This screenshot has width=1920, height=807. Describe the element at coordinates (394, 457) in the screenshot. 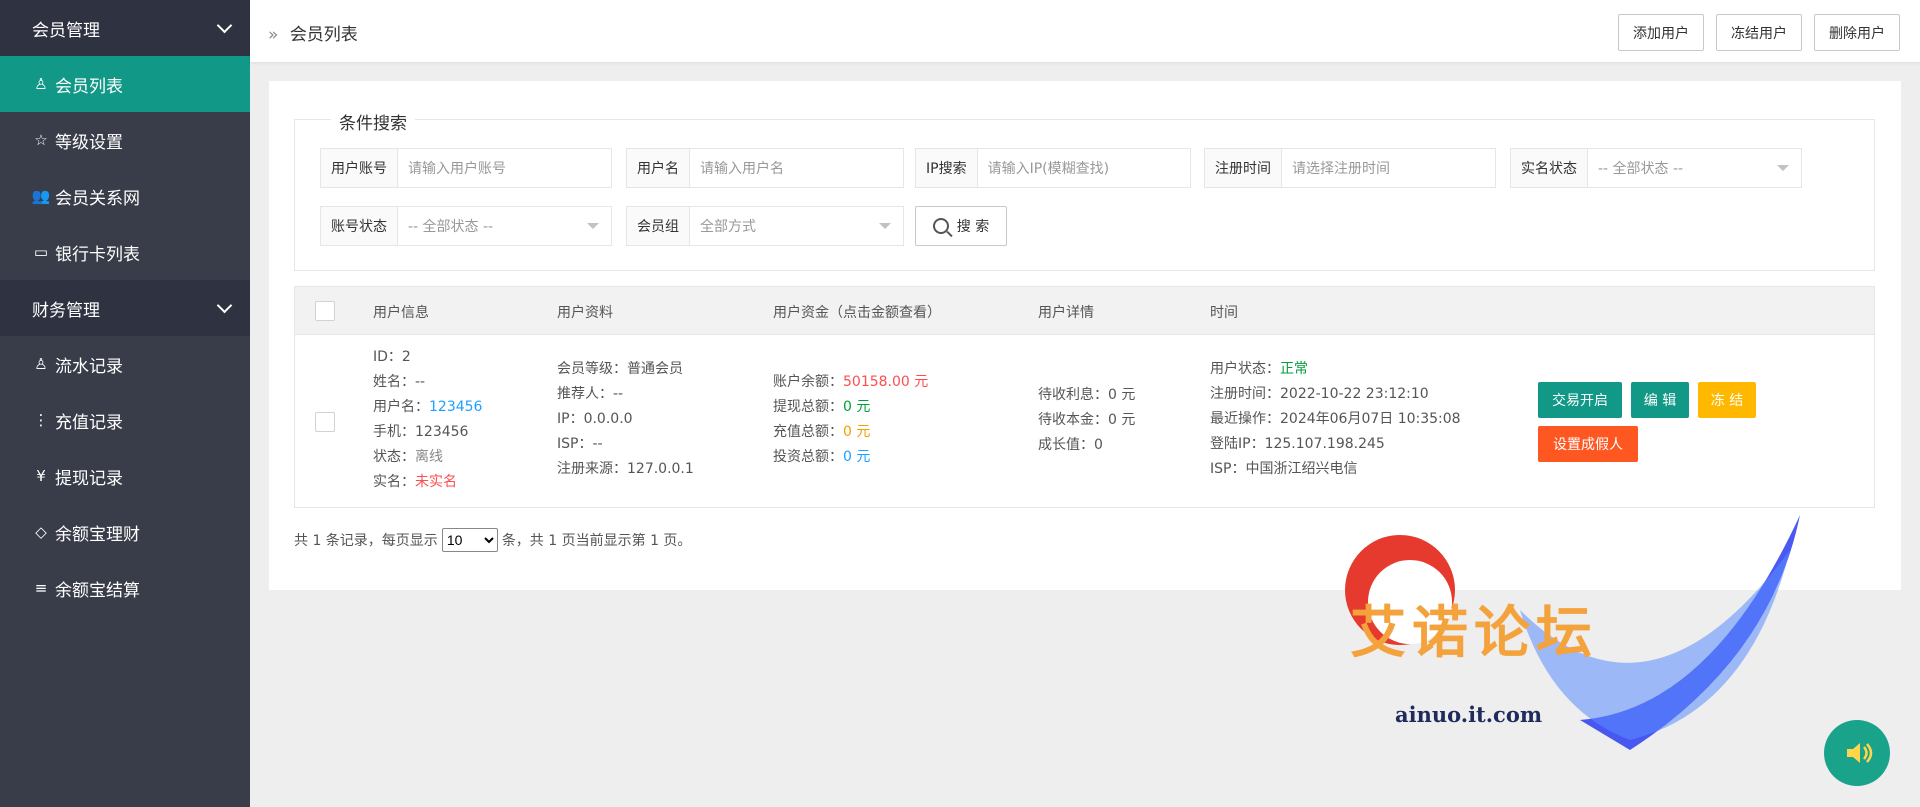

I see `status-label: 状态：` at that location.